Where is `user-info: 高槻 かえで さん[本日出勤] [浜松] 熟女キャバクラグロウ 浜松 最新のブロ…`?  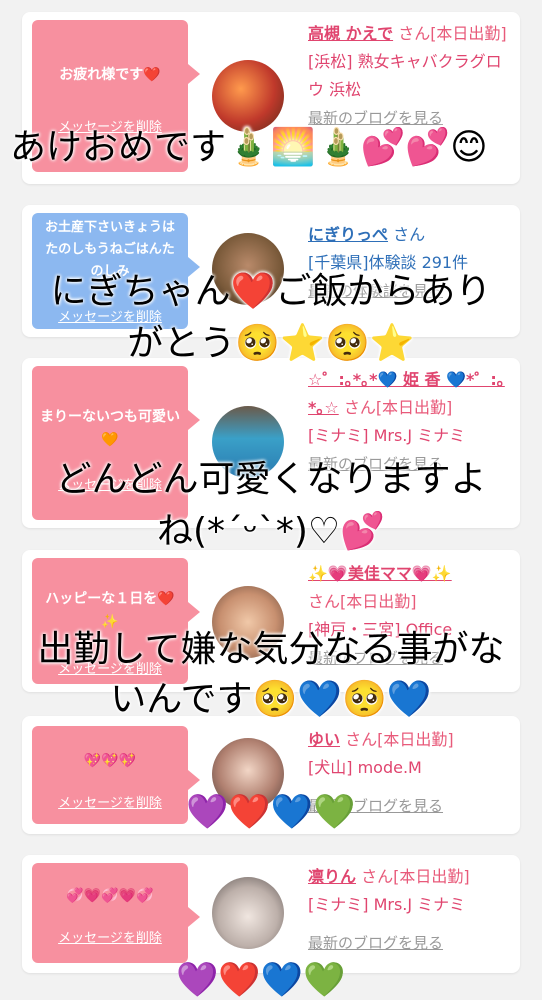 user-info: 高槻 かえで さん[本日出勤] [浜松] 熟女キャバクラグロウ 浜松 最新のブロ… is located at coordinates (411, 76).